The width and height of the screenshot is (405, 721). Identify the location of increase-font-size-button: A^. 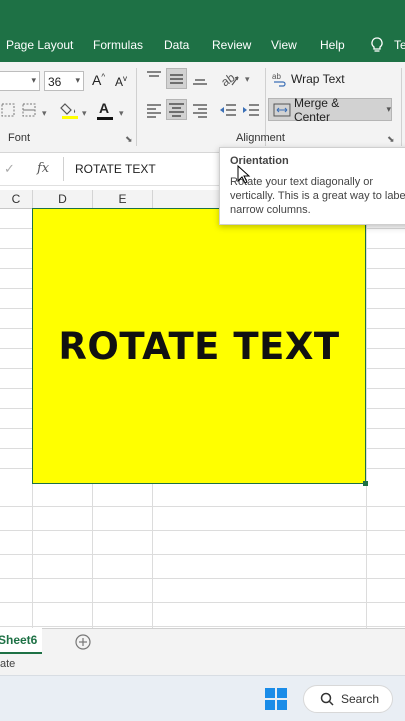
(98, 80).